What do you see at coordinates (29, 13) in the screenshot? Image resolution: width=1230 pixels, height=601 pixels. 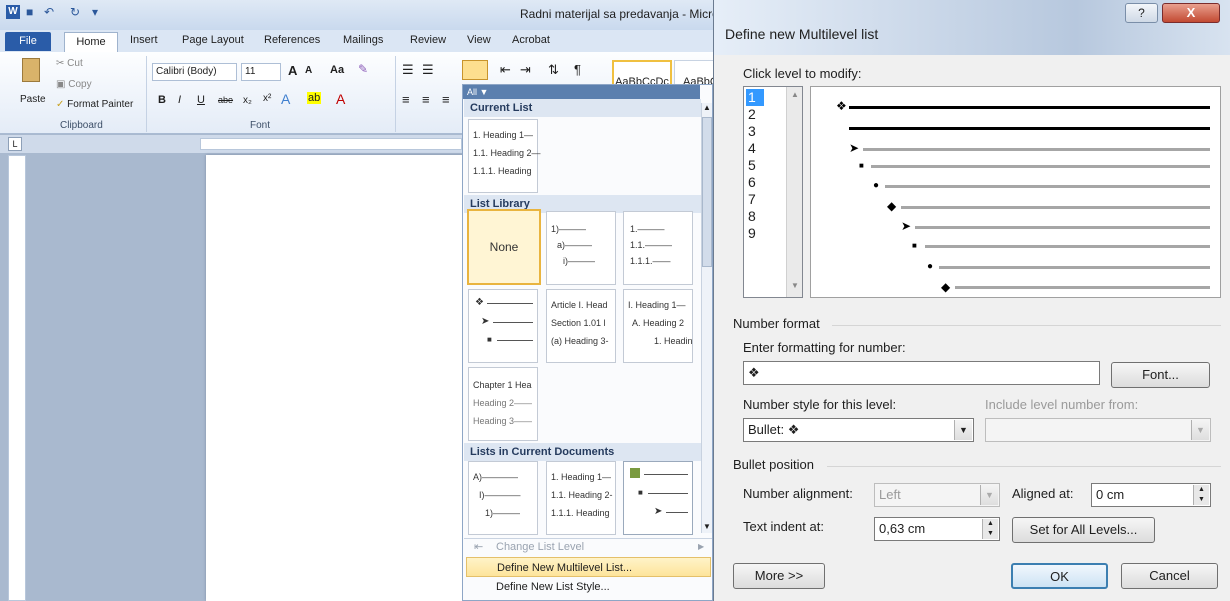 I see `save-icon: ■` at bounding box center [29, 13].